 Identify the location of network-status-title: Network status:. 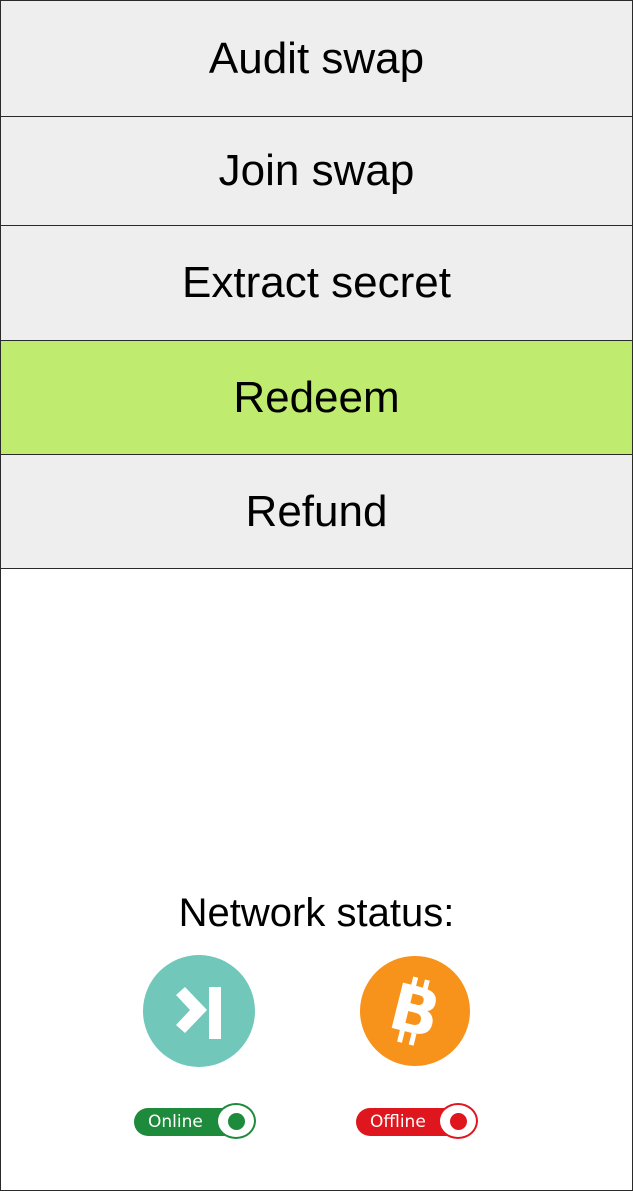
(316, 913).